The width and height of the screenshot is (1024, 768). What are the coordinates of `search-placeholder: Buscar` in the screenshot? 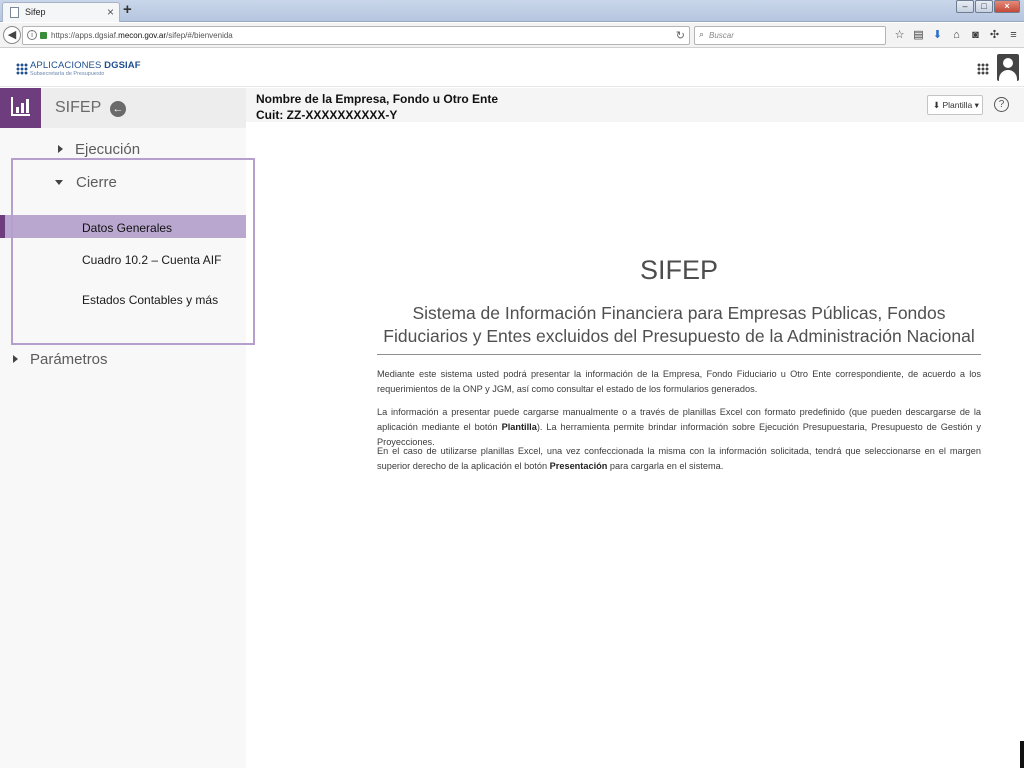 It's located at (721, 35).